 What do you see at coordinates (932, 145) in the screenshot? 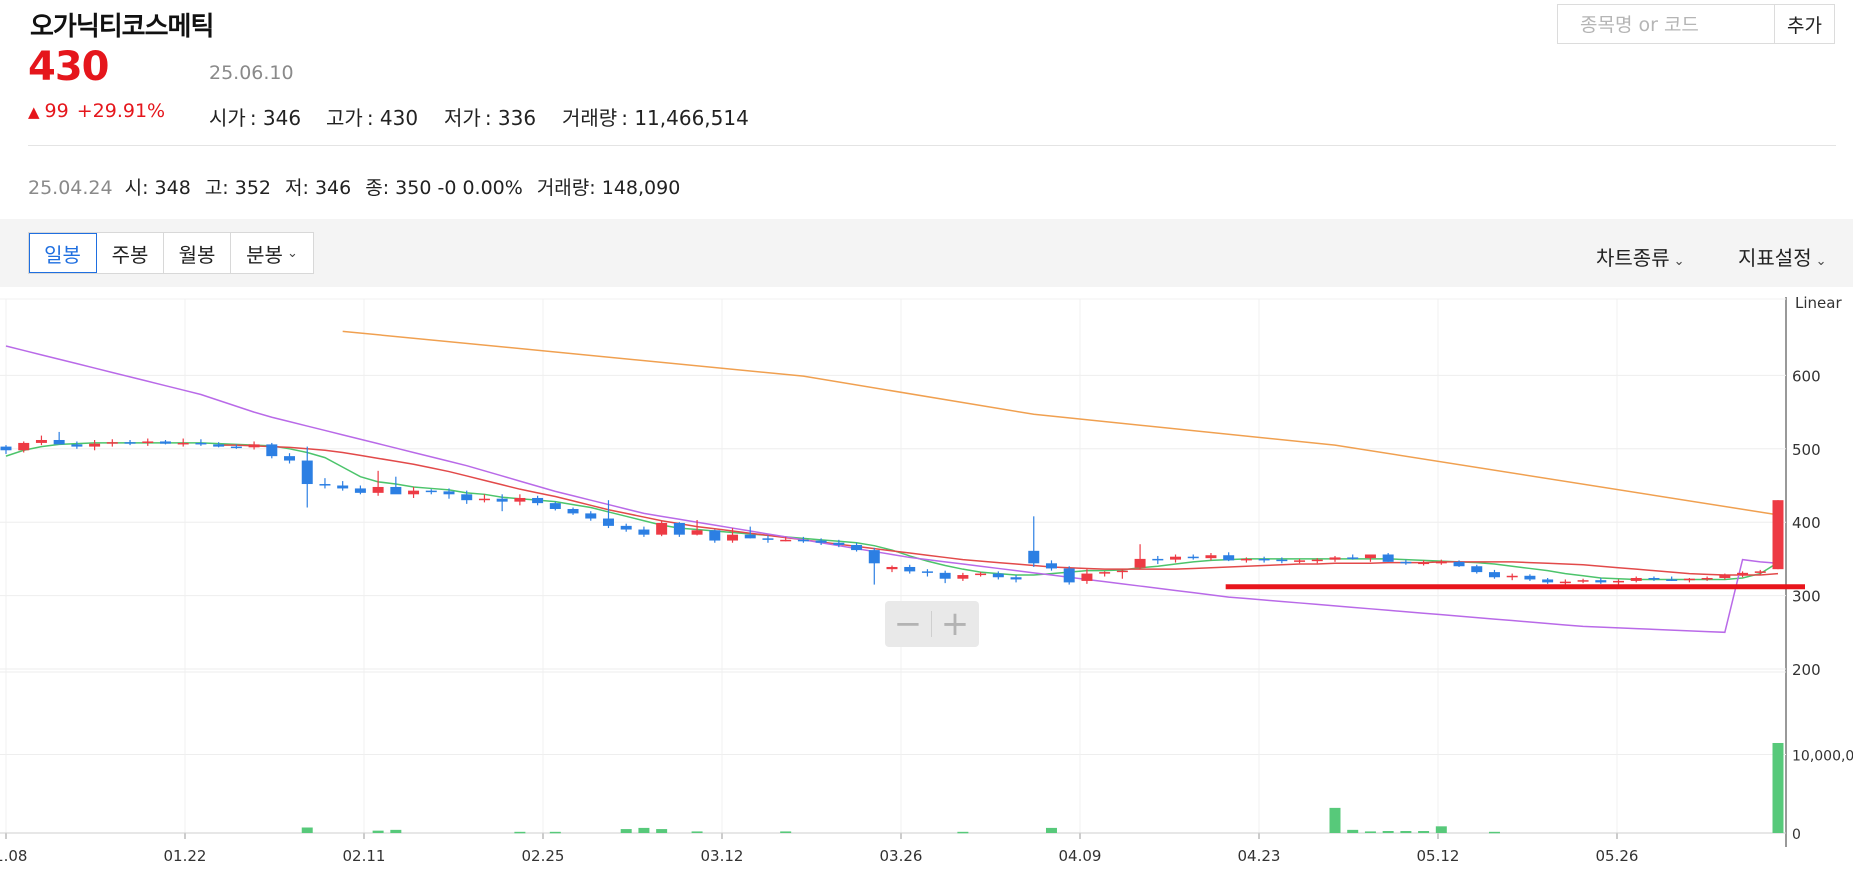
I see `header-divider` at bounding box center [932, 145].